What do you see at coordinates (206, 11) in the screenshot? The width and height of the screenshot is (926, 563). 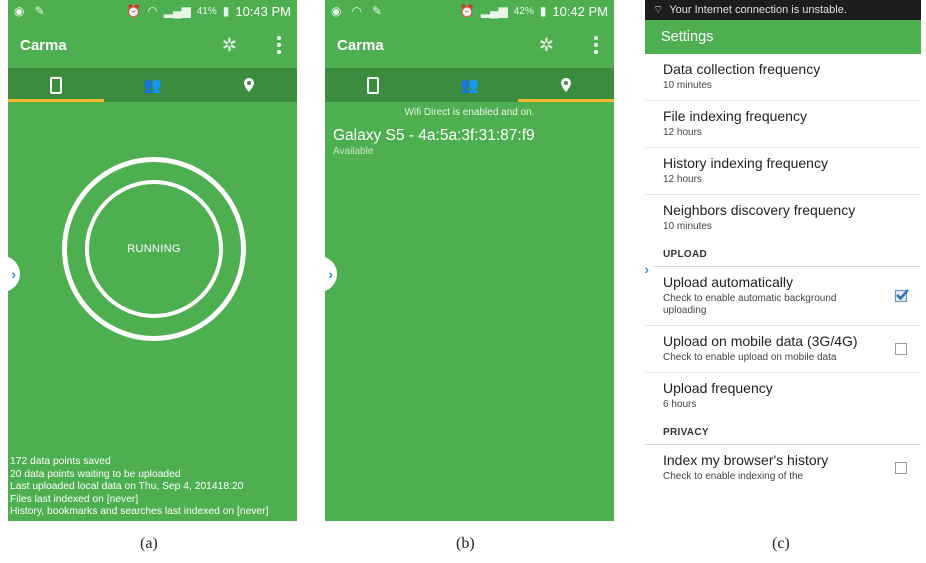 I see `battery-percent: 41%` at bounding box center [206, 11].